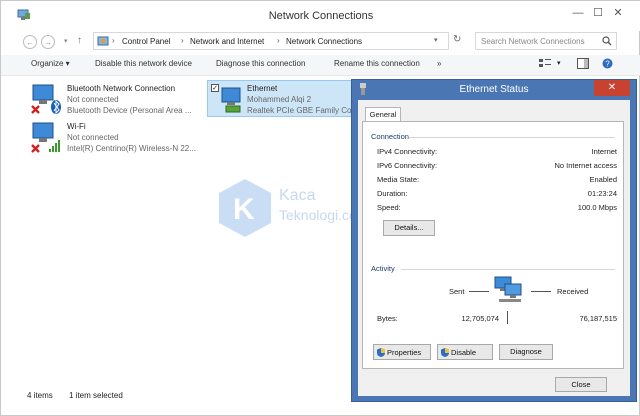  What do you see at coordinates (581, 384) in the screenshot?
I see `close-dialog-button: Close` at bounding box center [581, 384].